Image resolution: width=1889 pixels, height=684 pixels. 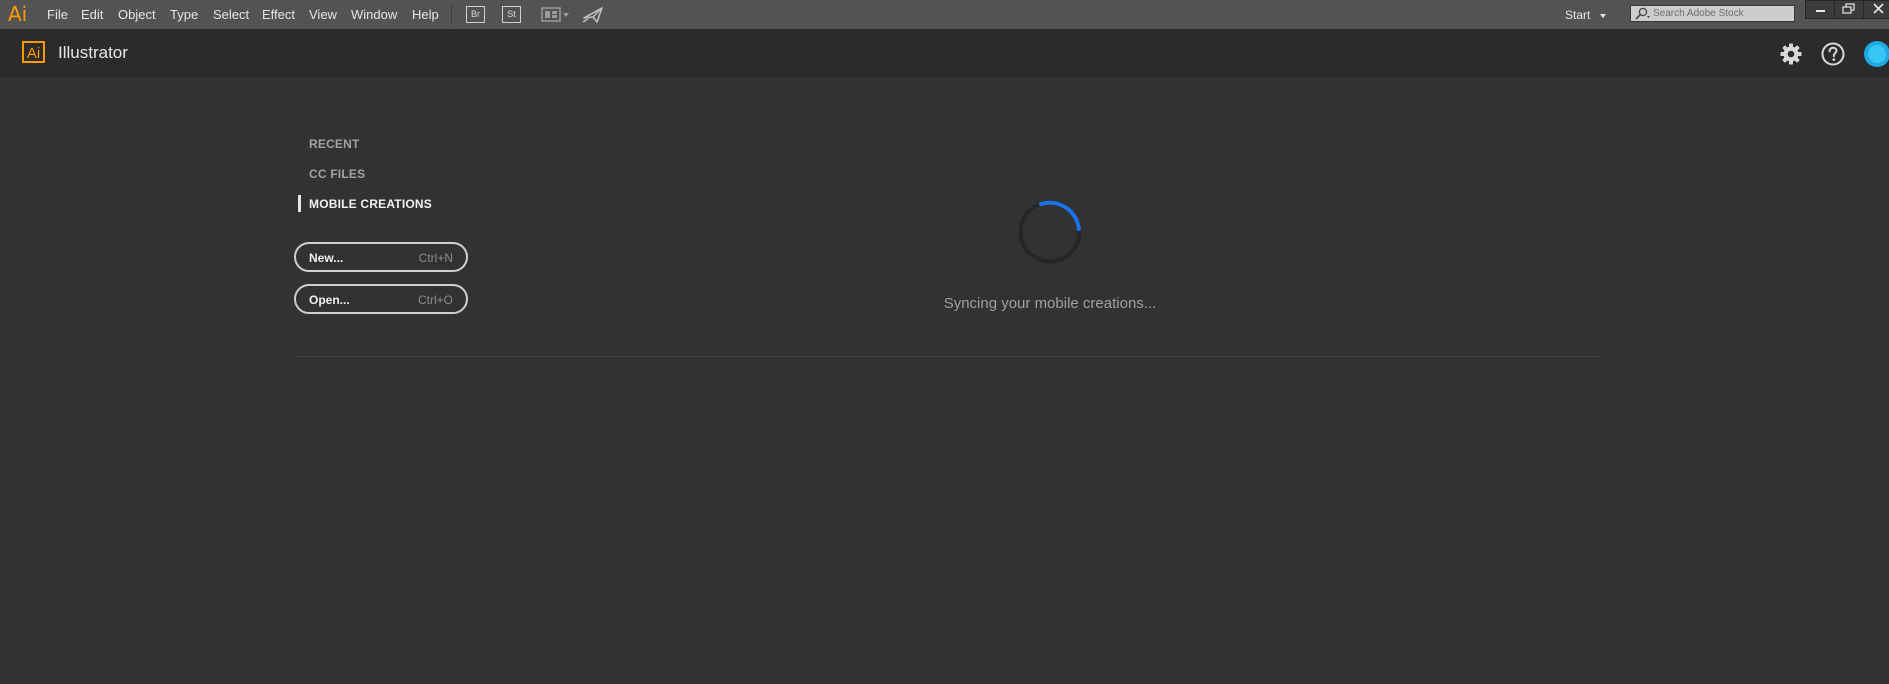 What do you see at coordinates (93, 52) in the screenshot?
I see `app-title: Illustrator` at bounding box center [93, 52].